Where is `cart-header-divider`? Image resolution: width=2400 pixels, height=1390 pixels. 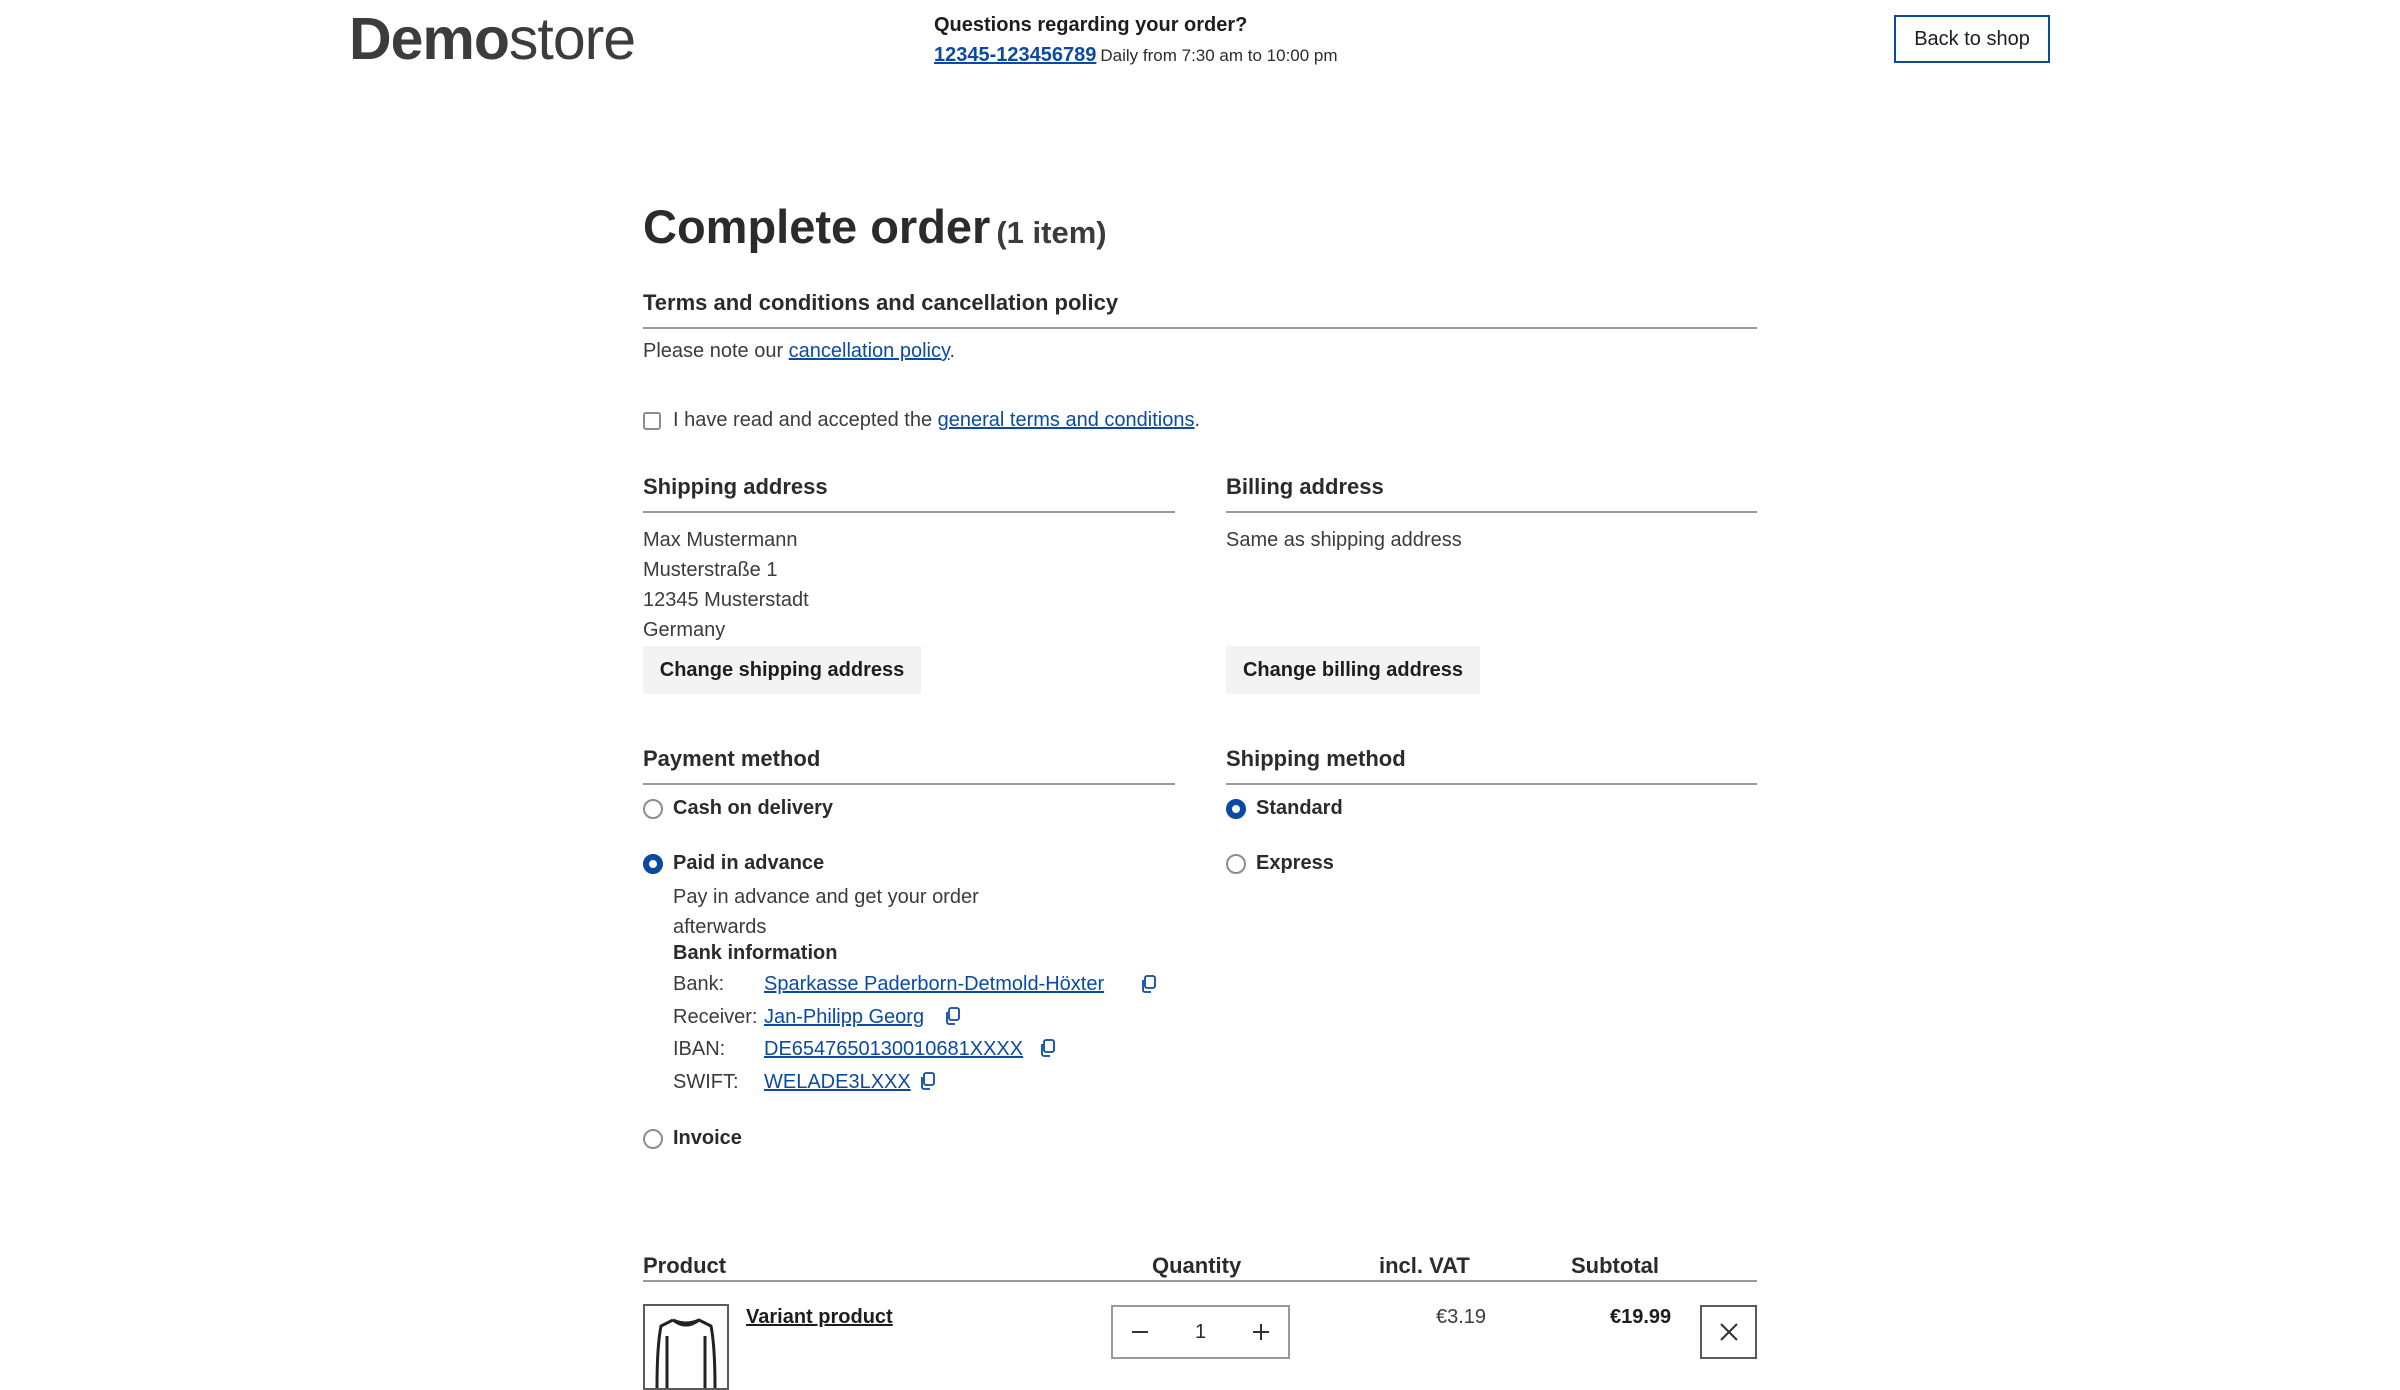 cart-header-divider is located at coordinates (1200, 1281).